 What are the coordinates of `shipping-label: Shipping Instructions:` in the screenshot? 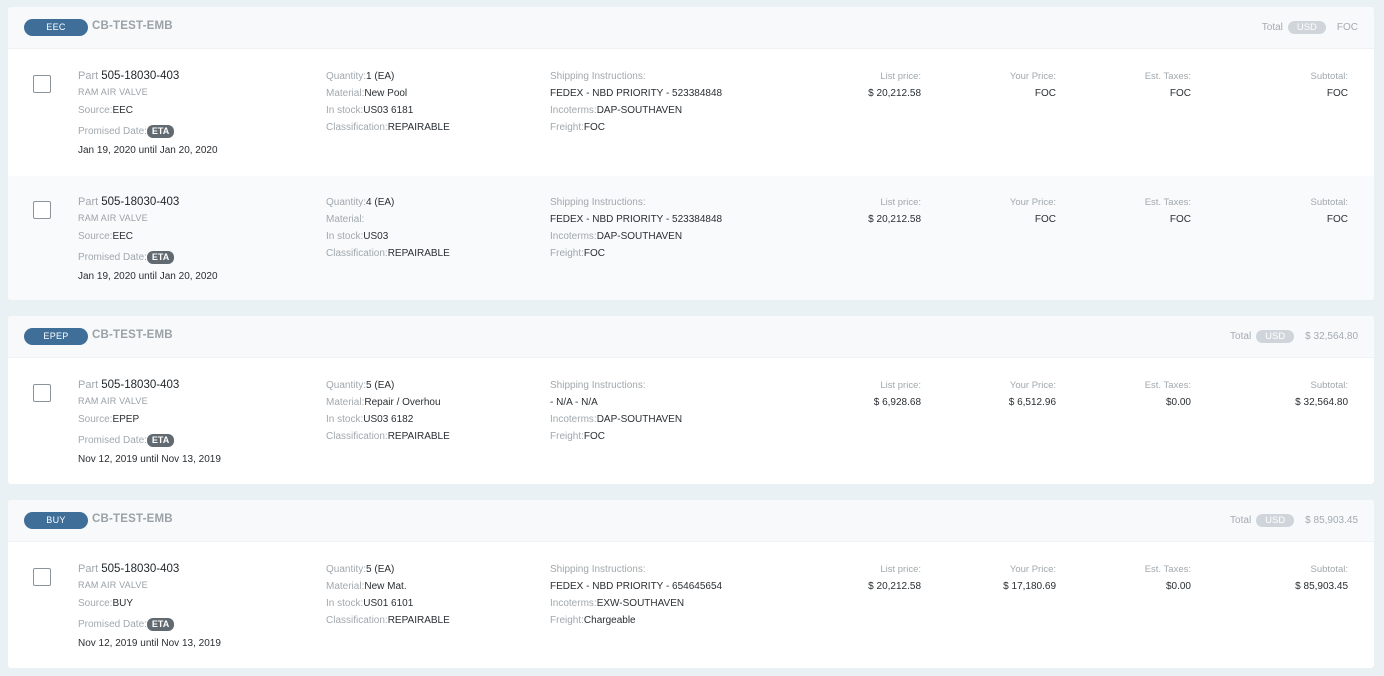 It's located at (598, 76).